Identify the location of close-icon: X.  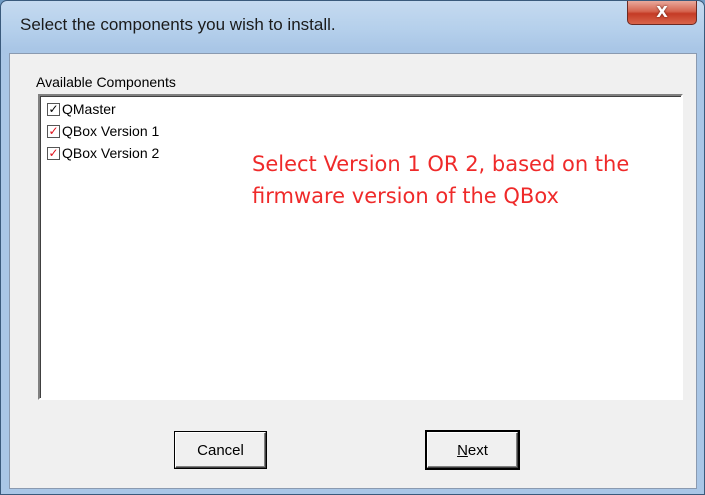
(662, 12).